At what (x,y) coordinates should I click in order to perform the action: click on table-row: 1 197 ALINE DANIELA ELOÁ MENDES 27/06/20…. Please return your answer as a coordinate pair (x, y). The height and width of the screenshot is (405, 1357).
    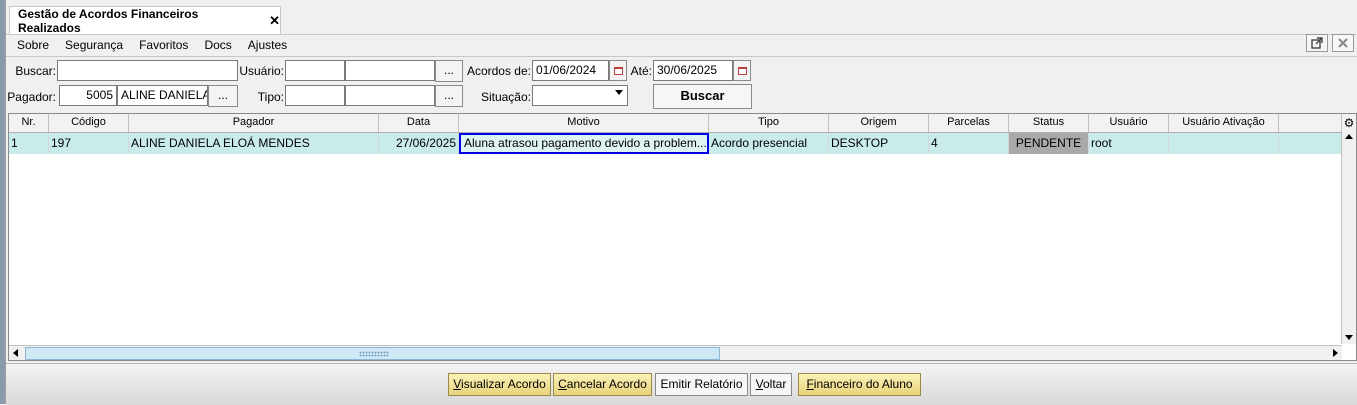
    Looking at the image, I should click on (676, 143).